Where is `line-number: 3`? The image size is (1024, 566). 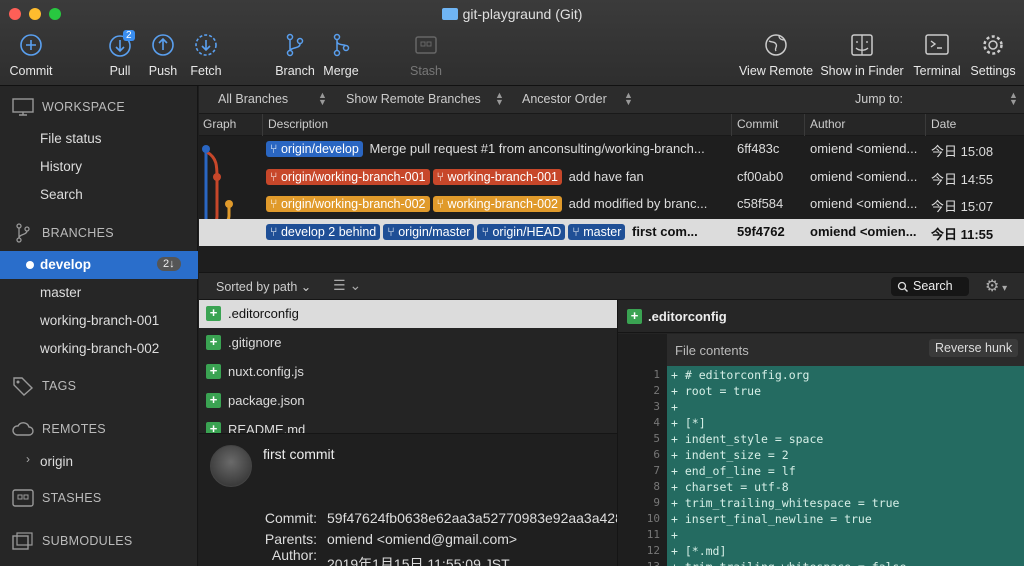
line-number: 3 is located at coordinates (656, 406).